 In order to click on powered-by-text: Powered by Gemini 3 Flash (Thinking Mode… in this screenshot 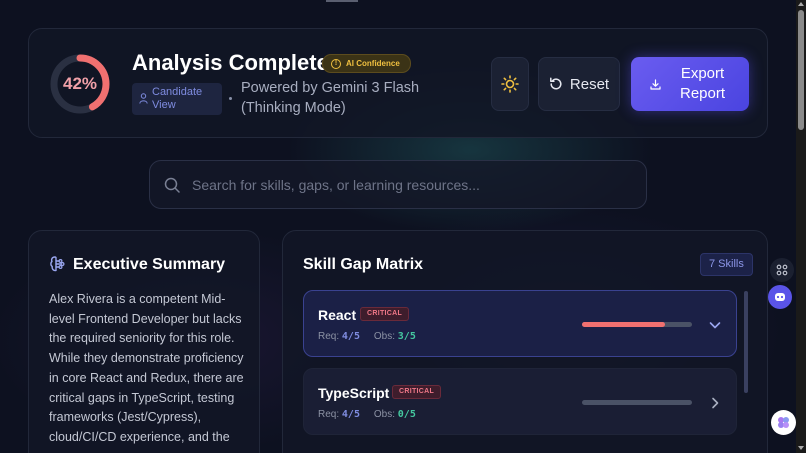, I will do `click(330, 98)`.